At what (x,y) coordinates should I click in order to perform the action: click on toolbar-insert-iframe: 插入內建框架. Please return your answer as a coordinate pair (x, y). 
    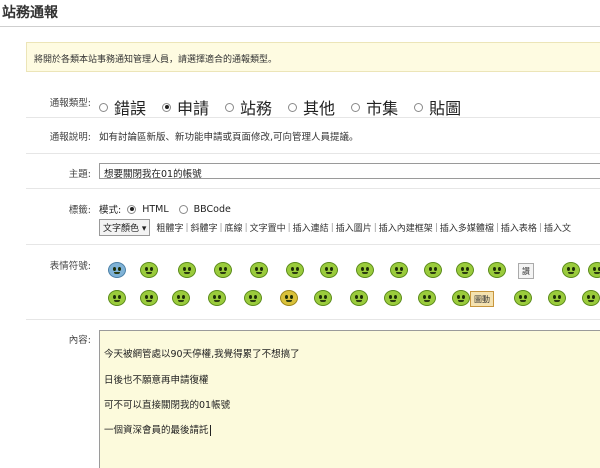
    Looking at the image, I should click on (406, 227).